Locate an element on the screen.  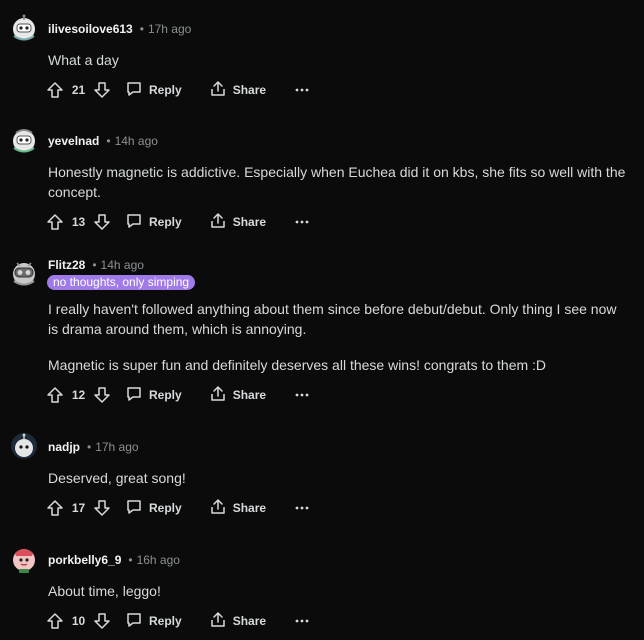
vote-count: 21 is located at coordinates (78, 90).